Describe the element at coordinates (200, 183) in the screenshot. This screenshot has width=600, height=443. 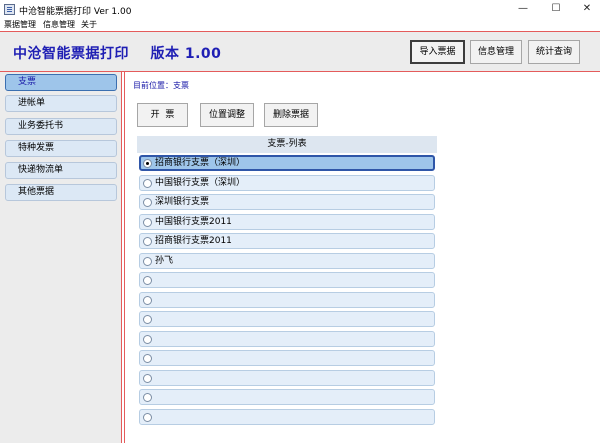
I see `list-item-label: 中国银行支票（深圳）` at that location.